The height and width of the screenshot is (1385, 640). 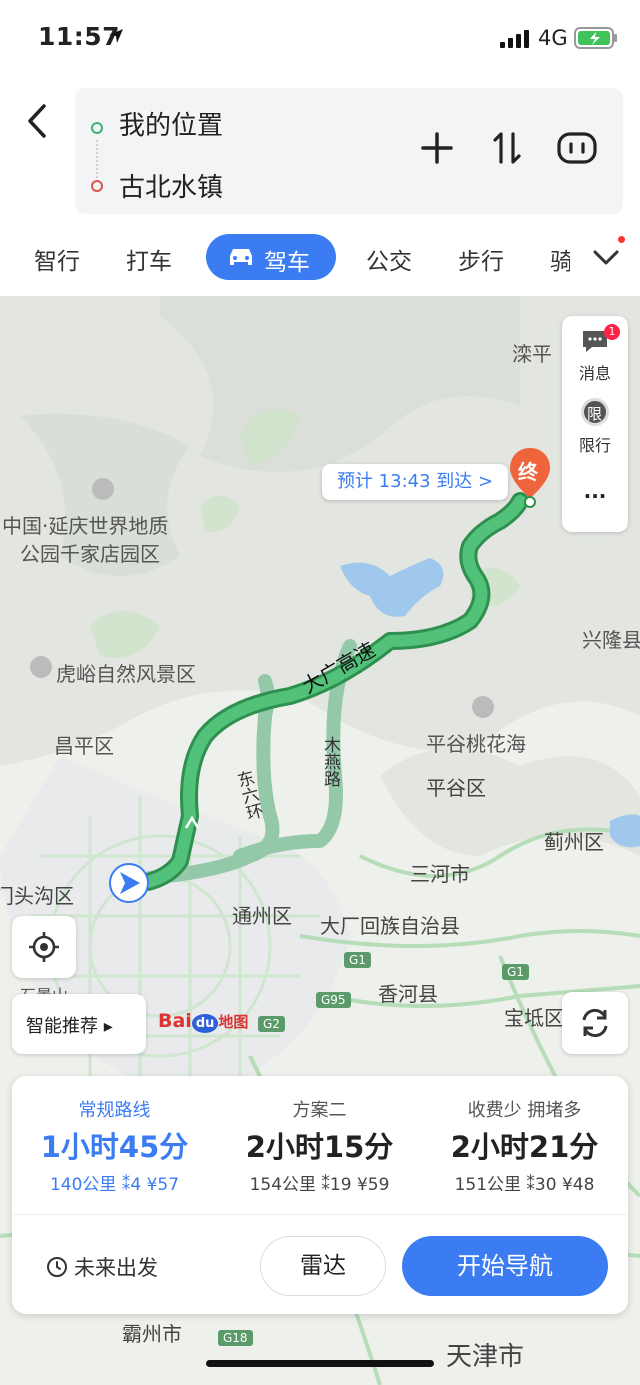 What do you see at coordinates (57, 1267) in the screenshot?
I see `clock-icon` at bounding box center [57, 1267].